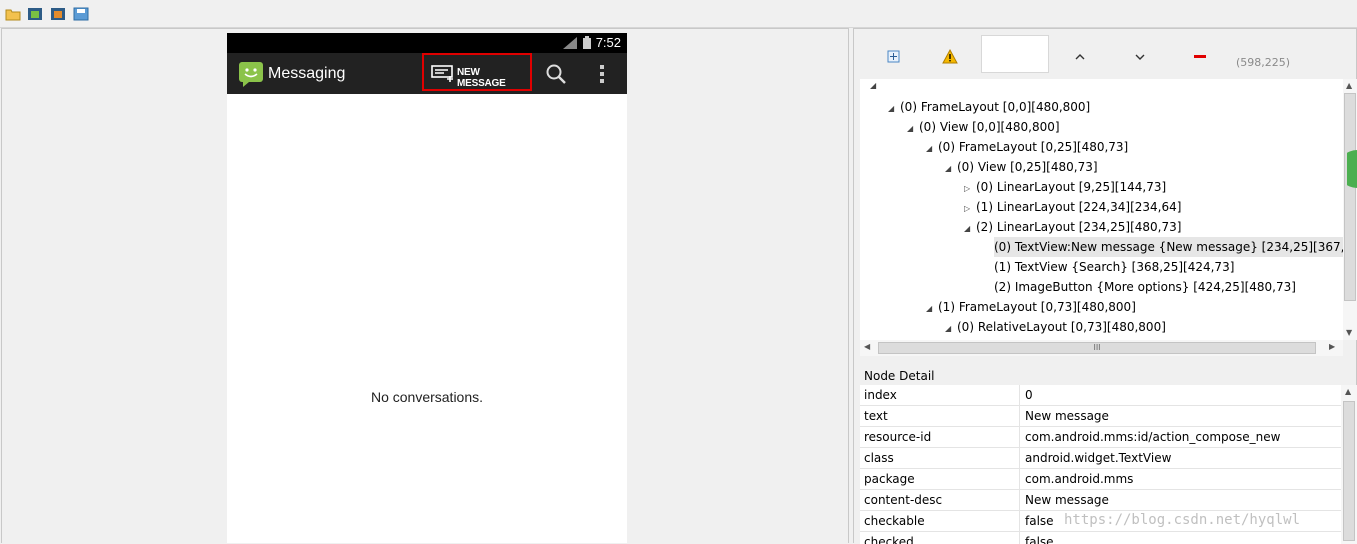 The height and width of the screenshot is (544, 1357). I want to click on chevron-up-icon, so click(1080, 57).